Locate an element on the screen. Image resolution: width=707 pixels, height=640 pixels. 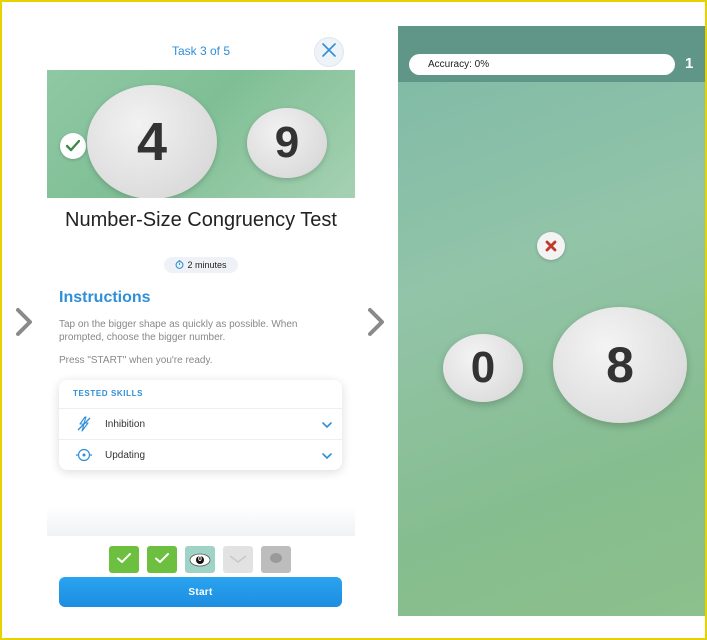
progress-step-badge: 0 is located at coordinates (200, 559).